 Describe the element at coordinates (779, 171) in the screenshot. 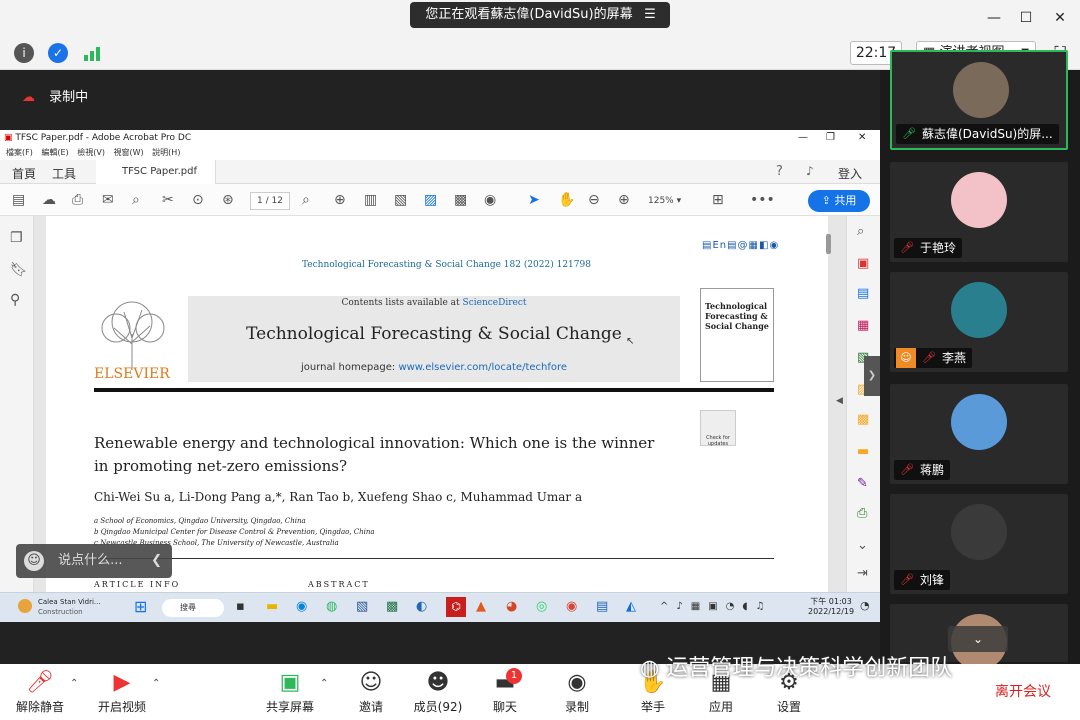

I see `help-icon: ?` at that location.